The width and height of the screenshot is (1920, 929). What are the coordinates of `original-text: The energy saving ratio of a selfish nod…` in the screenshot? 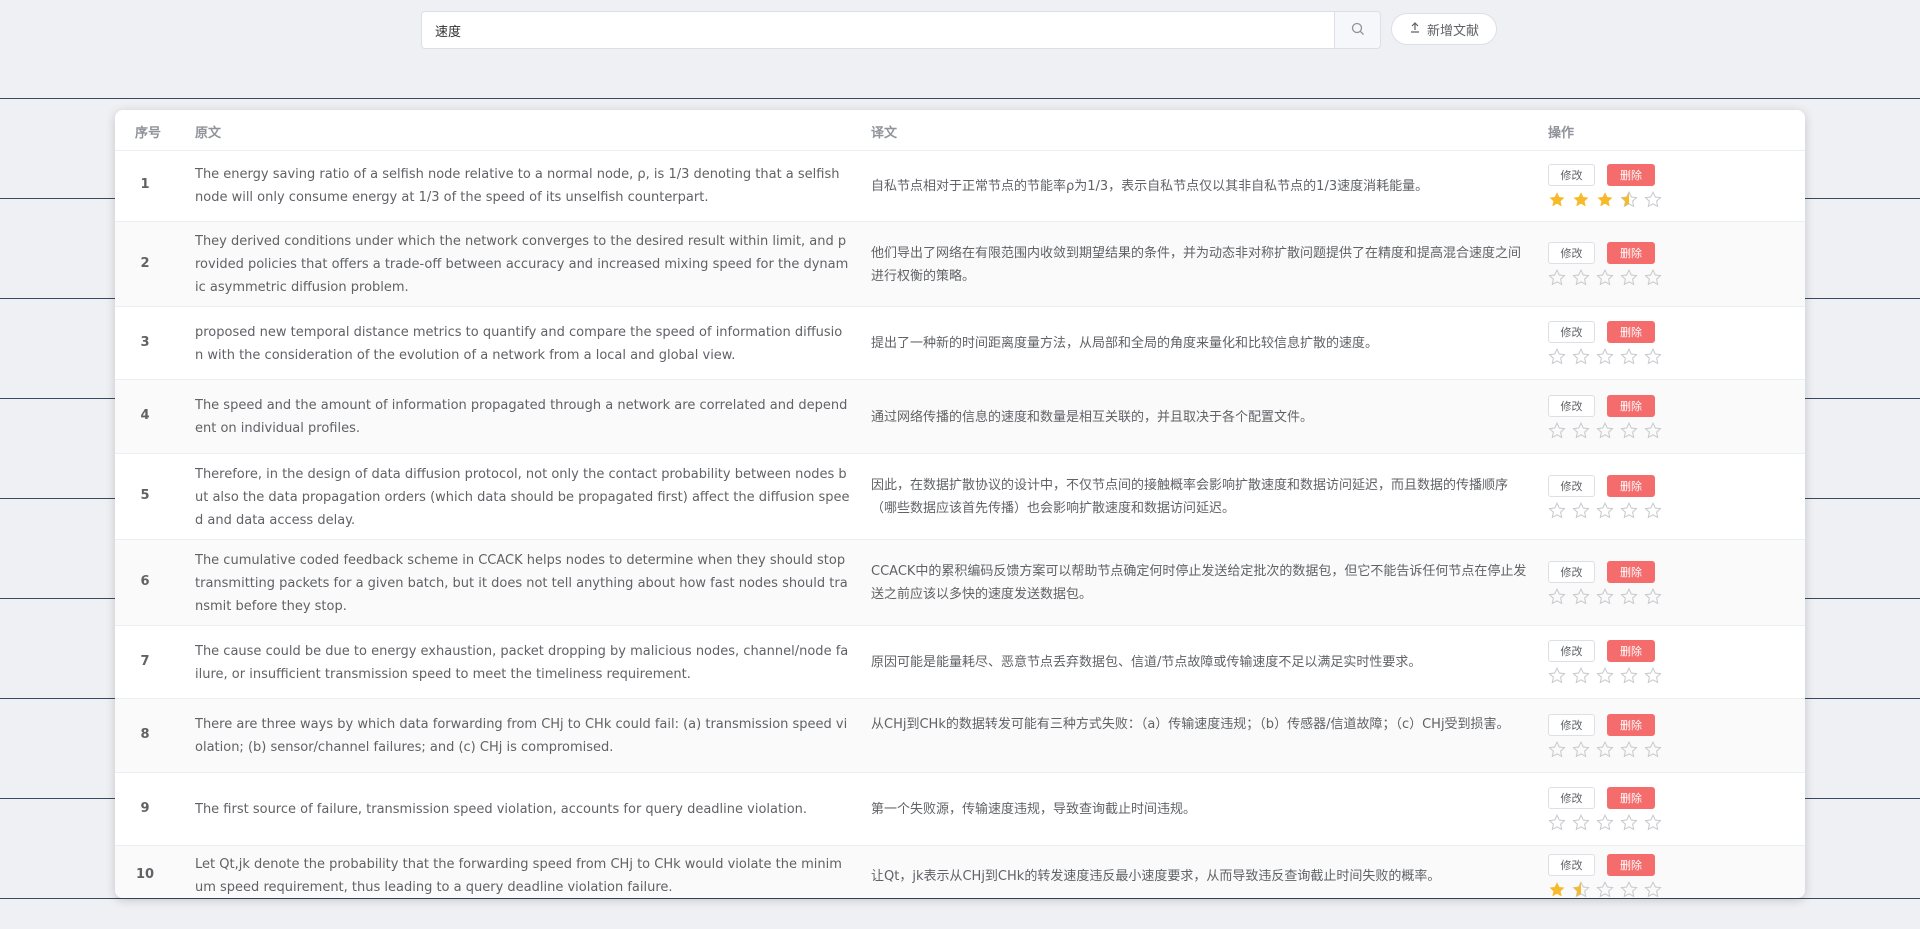 It's located at (517, 186).